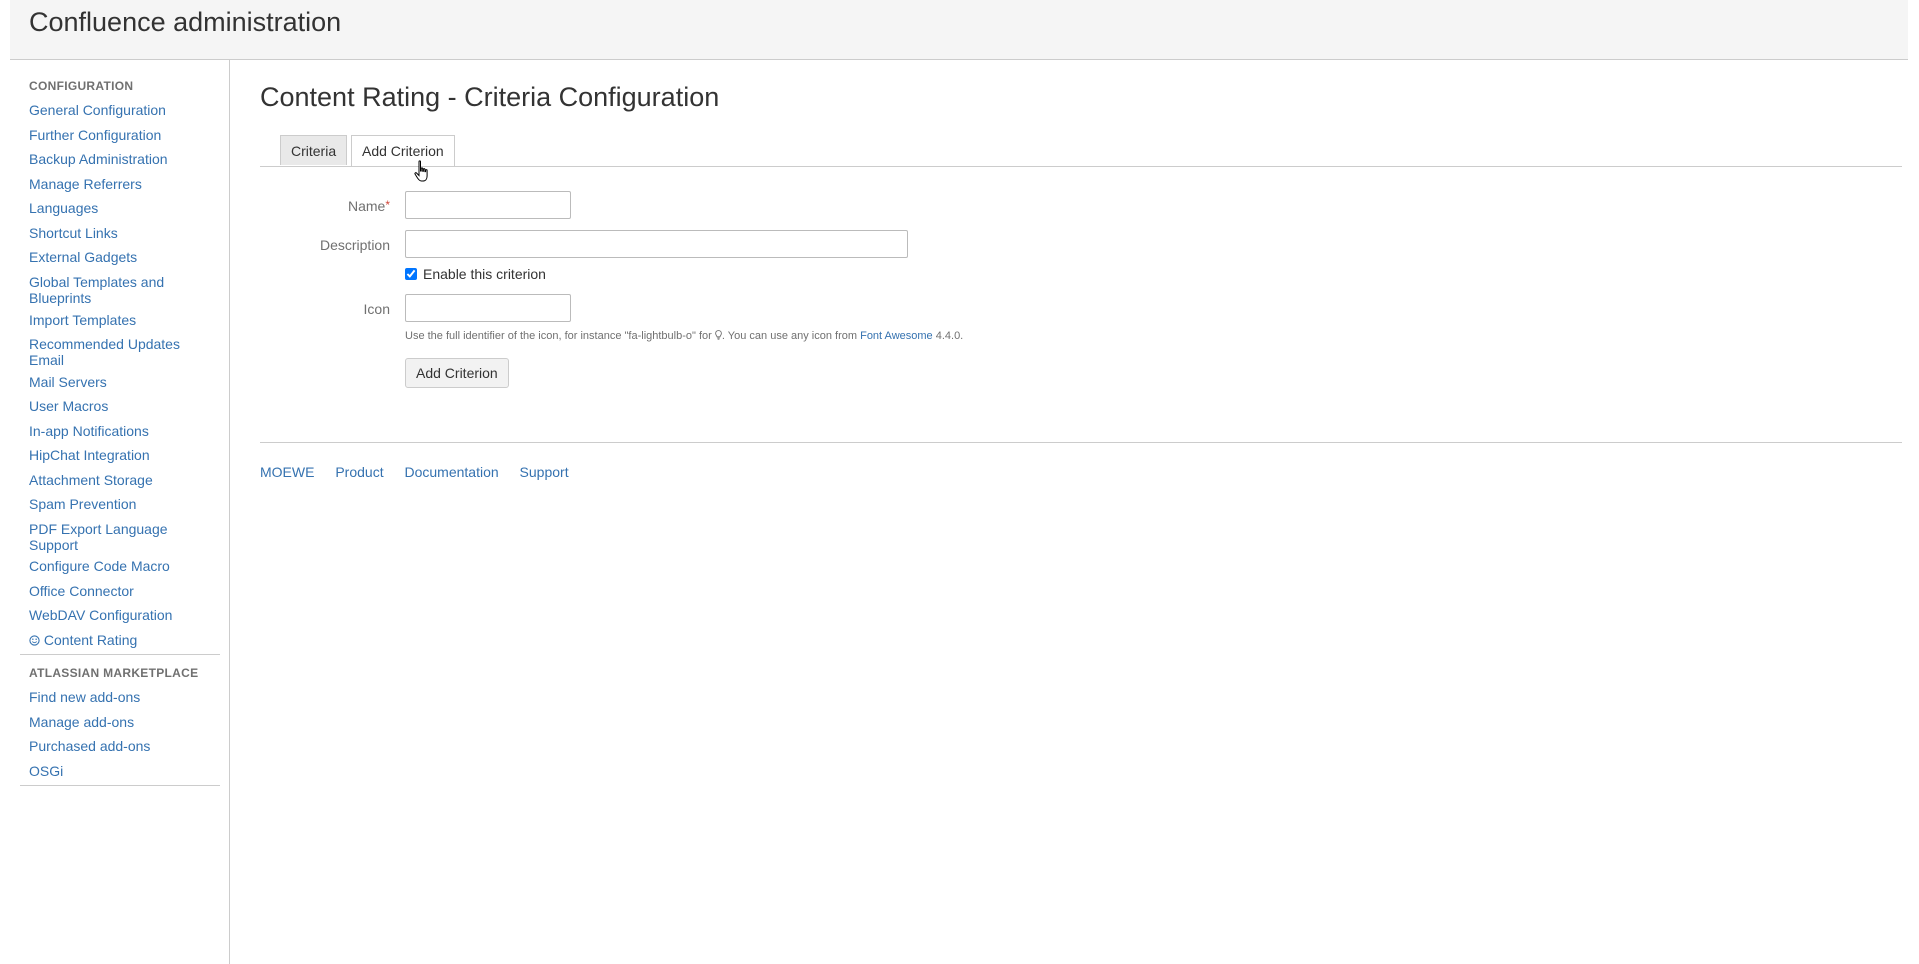  I want to click on sidebar-item-backup-administration: Backup Administration, so click(119, 159).